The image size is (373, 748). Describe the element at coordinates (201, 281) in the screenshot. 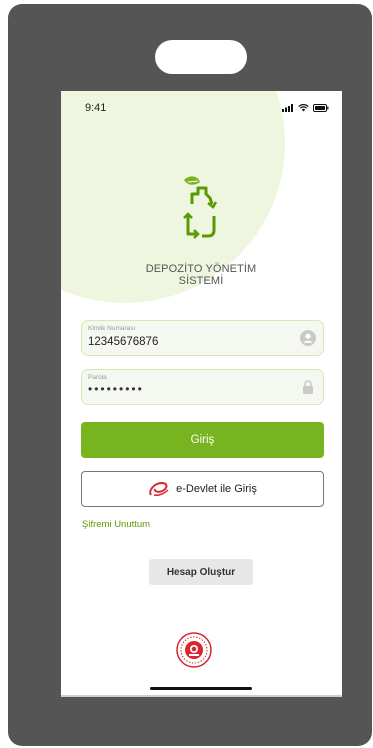

I see `app-name-line2: SİSTEMİ` at that location.